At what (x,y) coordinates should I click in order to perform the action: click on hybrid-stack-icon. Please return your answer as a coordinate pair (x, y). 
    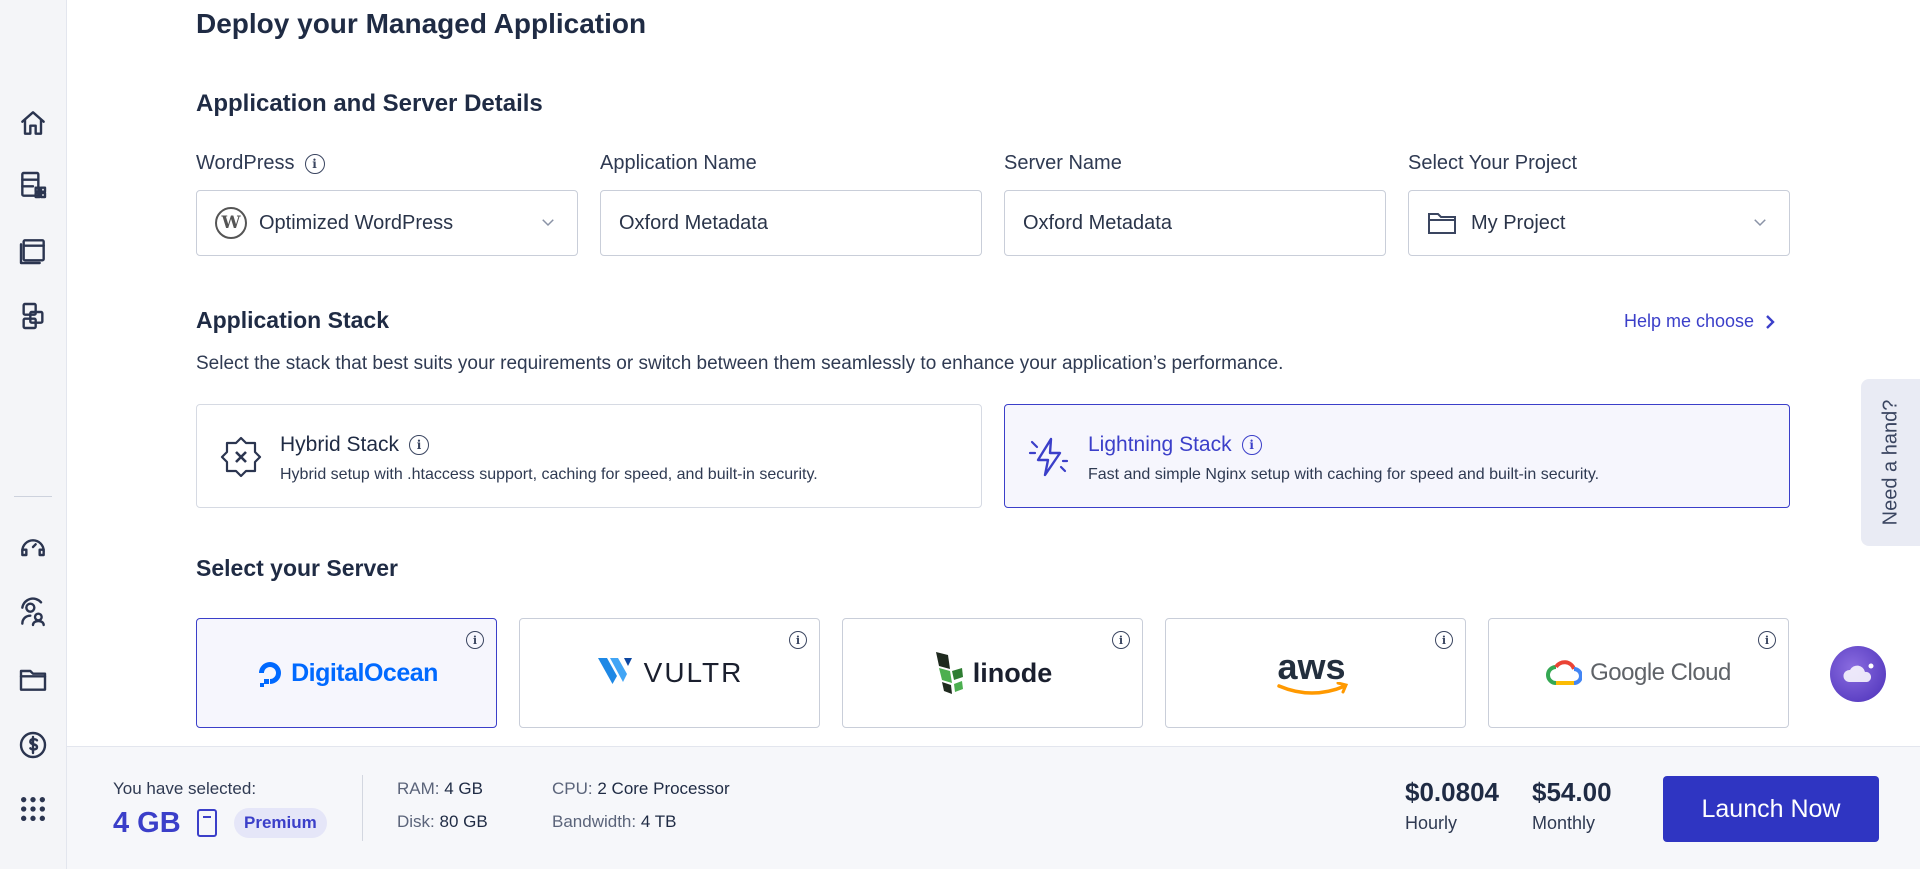
    Looking at the image, I should click on (241, 457).